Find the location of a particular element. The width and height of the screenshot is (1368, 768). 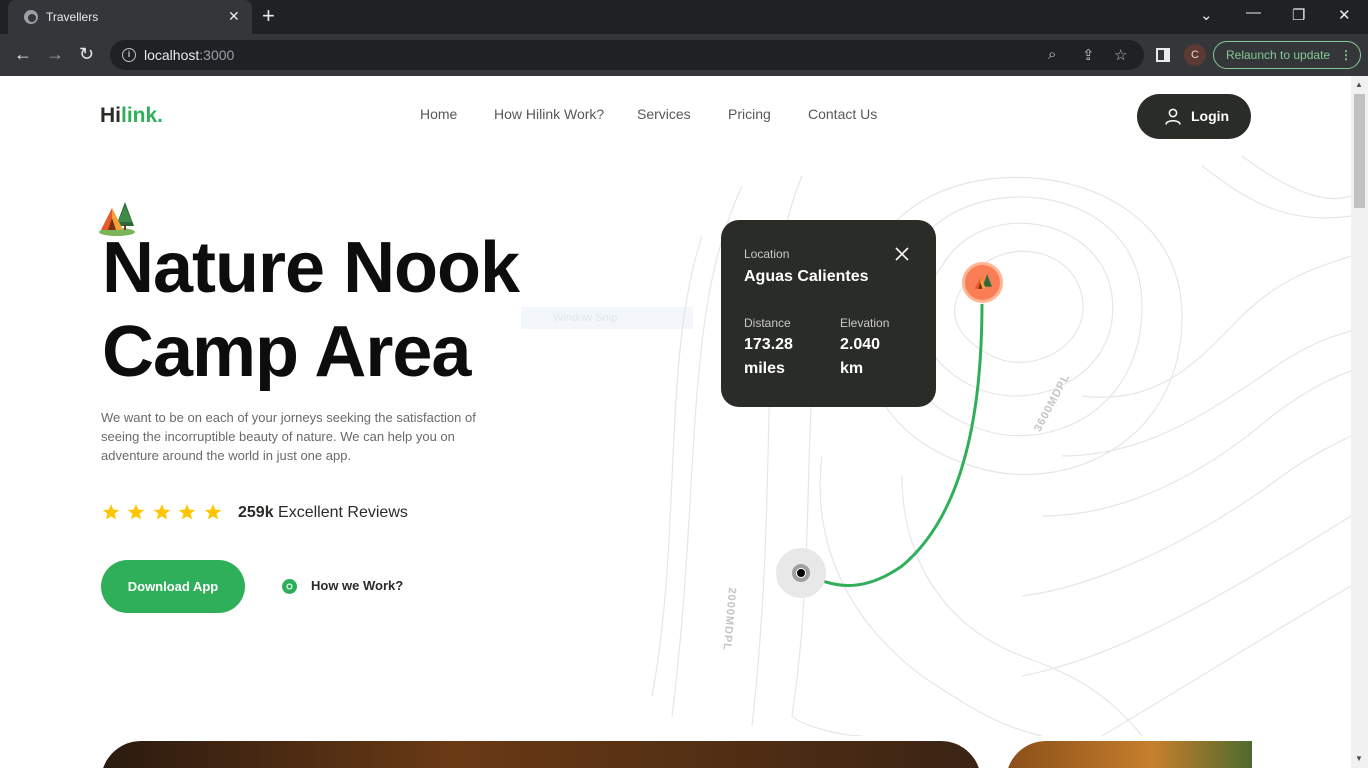

distance-label: Distance is located at coordinates (767, 323).